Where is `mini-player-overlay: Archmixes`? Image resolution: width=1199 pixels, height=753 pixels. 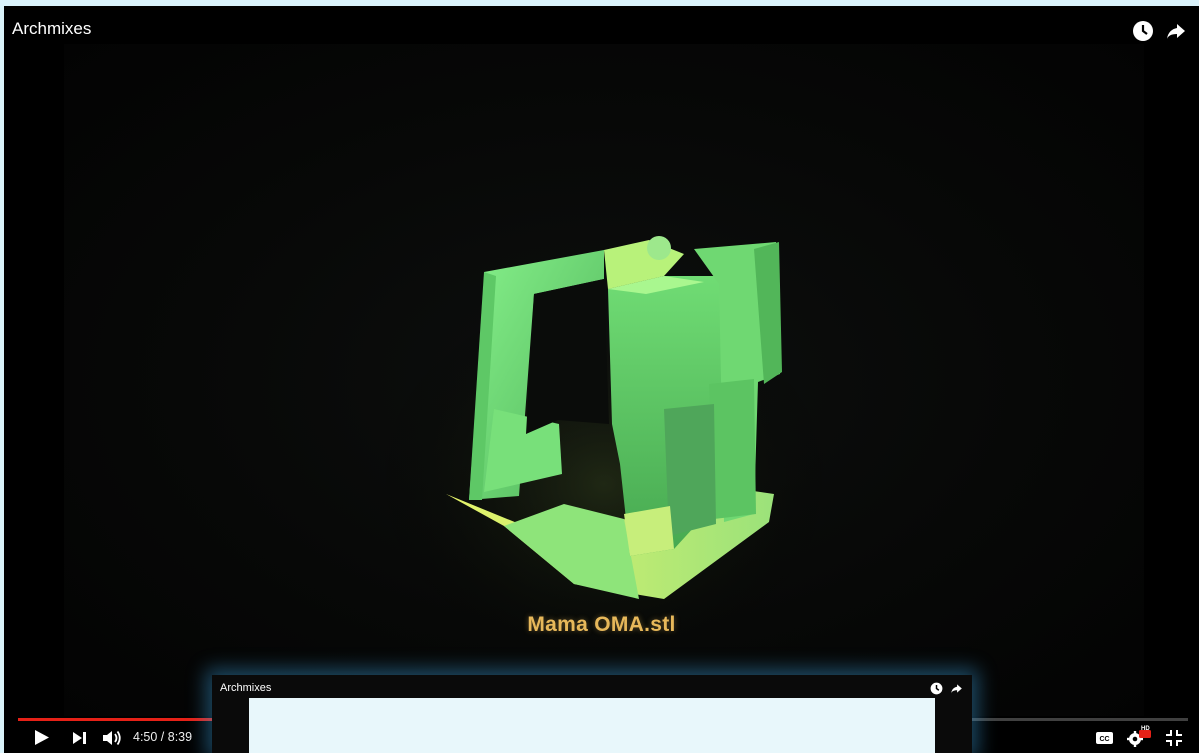
mini-player-overlay: Archmixes is located at coordinates (592, 714).